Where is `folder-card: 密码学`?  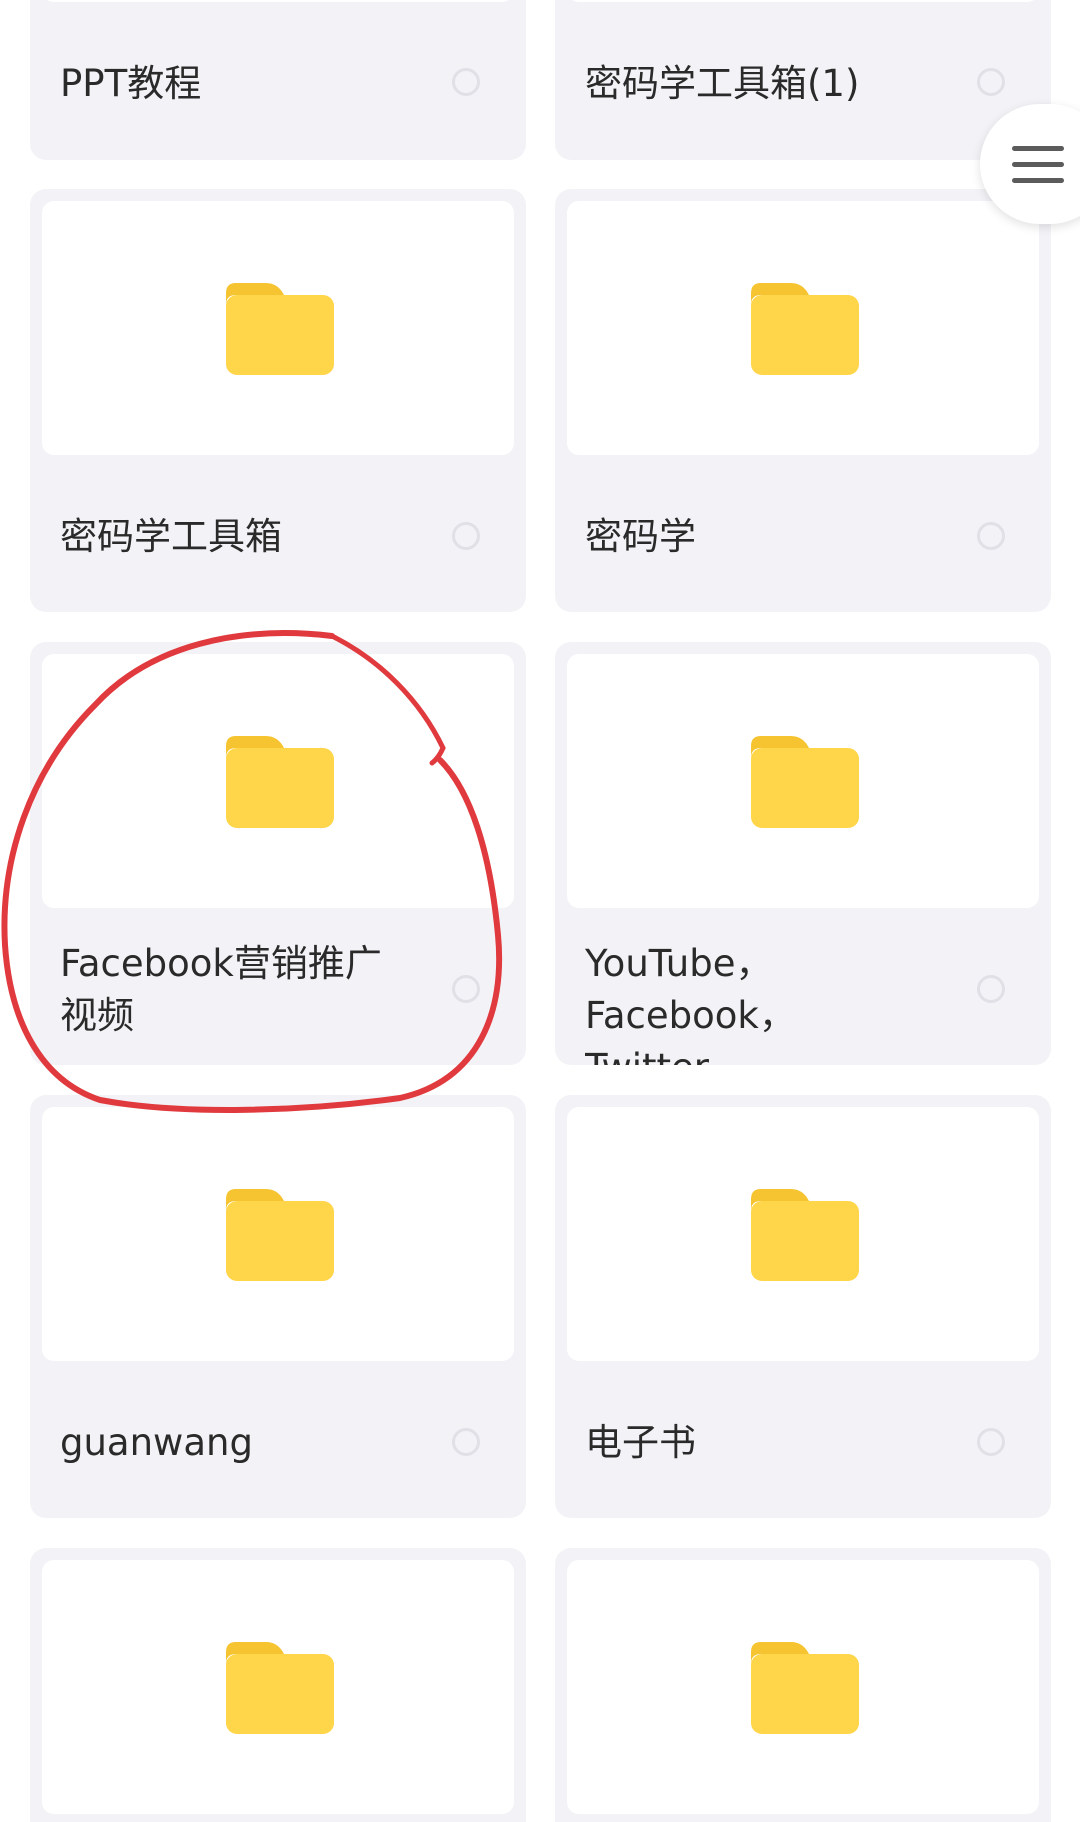 folder-card: 密码学 is located at coordinates (803, 400).